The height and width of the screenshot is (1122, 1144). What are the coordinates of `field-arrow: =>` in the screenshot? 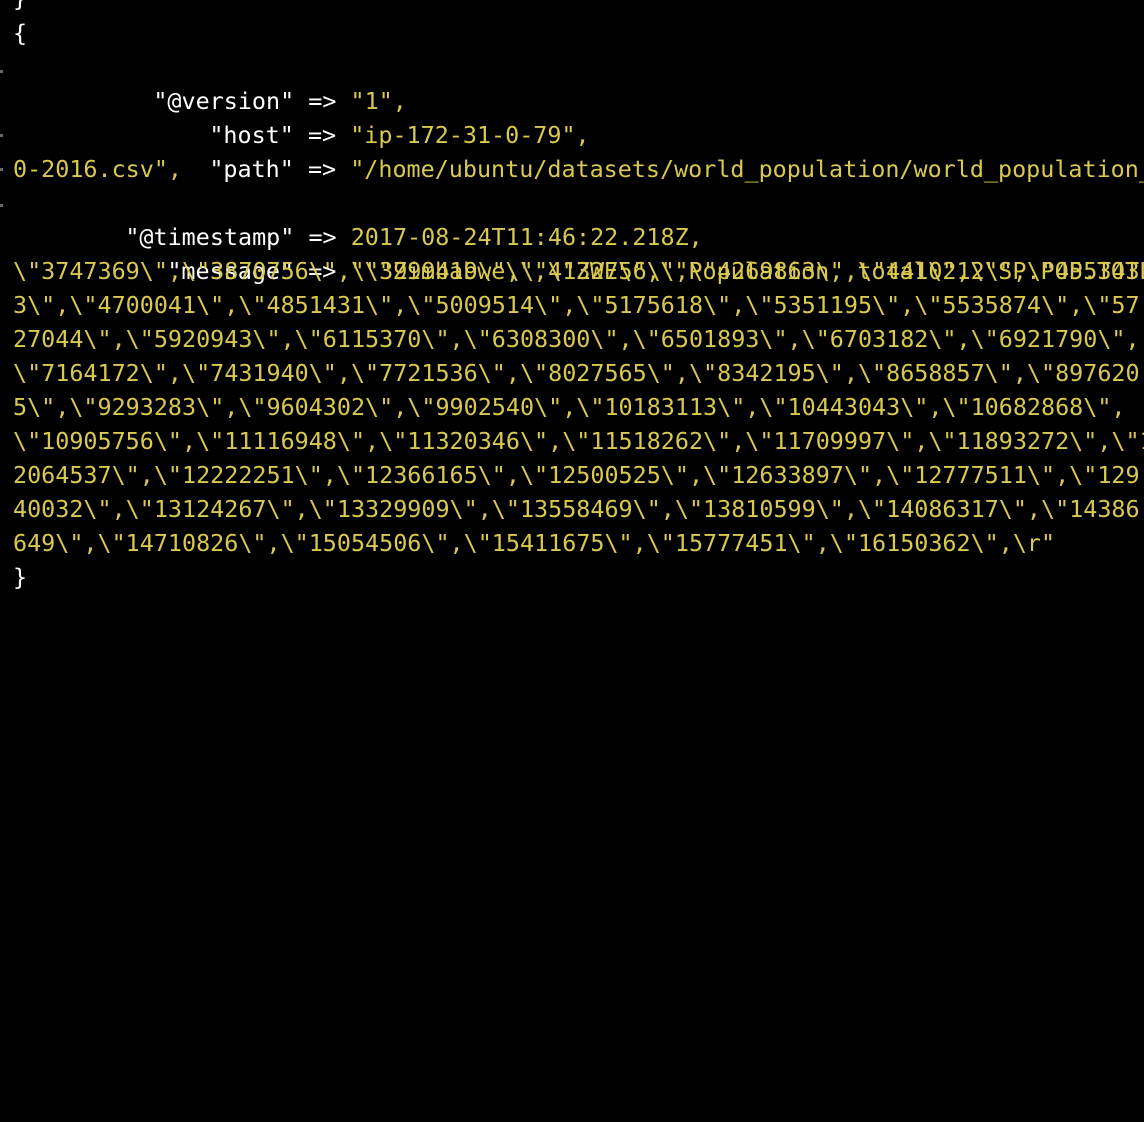 It's located at (322, 169).